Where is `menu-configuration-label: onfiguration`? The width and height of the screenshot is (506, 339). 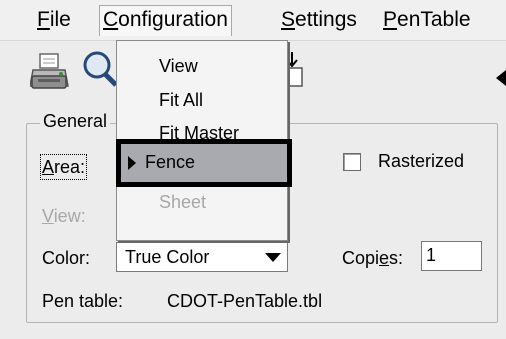 menu-configuration-label: onfiguration is located at coordinates (173, 19).